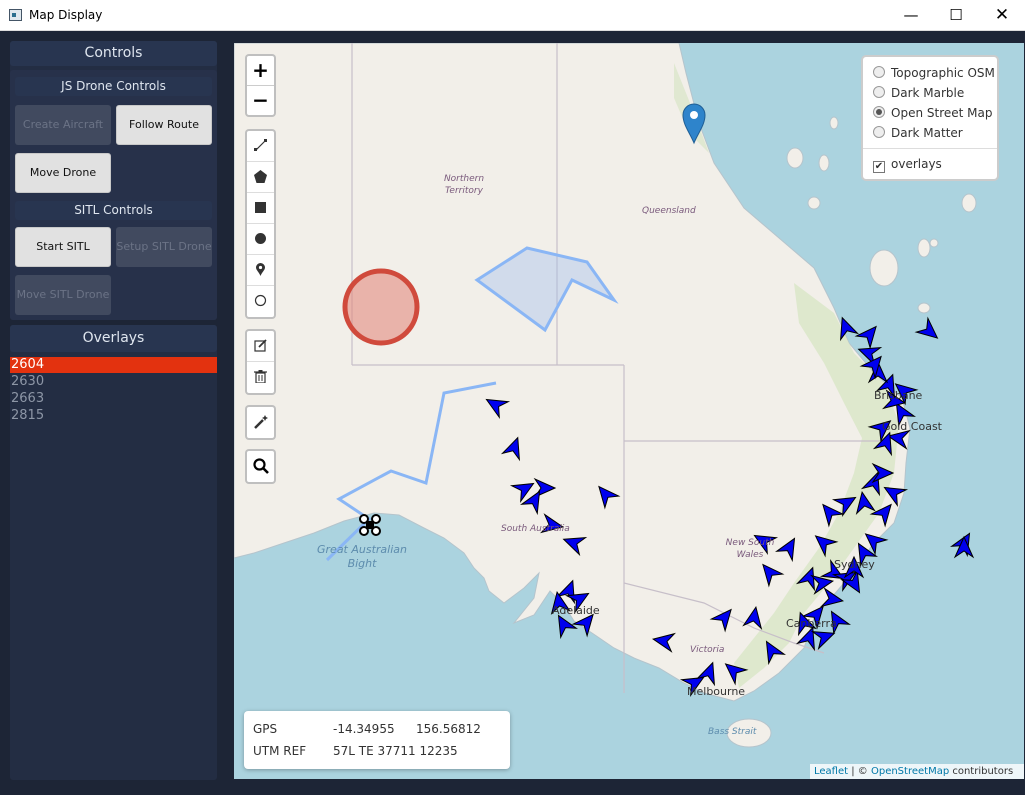 This screenshot has height=795, width=1025. I want to click on close-button: ✕, so click(1002, 15).